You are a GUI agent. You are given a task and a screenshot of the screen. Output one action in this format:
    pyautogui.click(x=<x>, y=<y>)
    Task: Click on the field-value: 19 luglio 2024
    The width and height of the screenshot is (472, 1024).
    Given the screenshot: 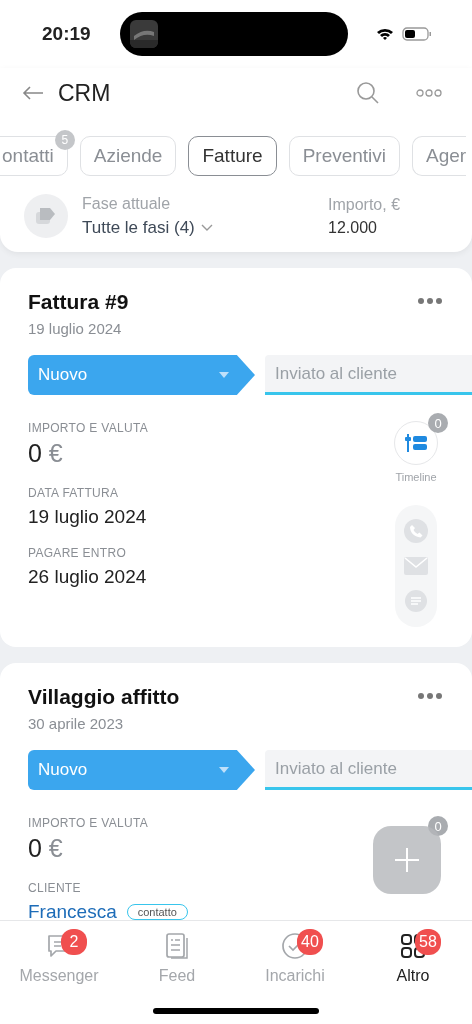 What is the action you would take?
    pyautogui.click(x=88, y=517)
    